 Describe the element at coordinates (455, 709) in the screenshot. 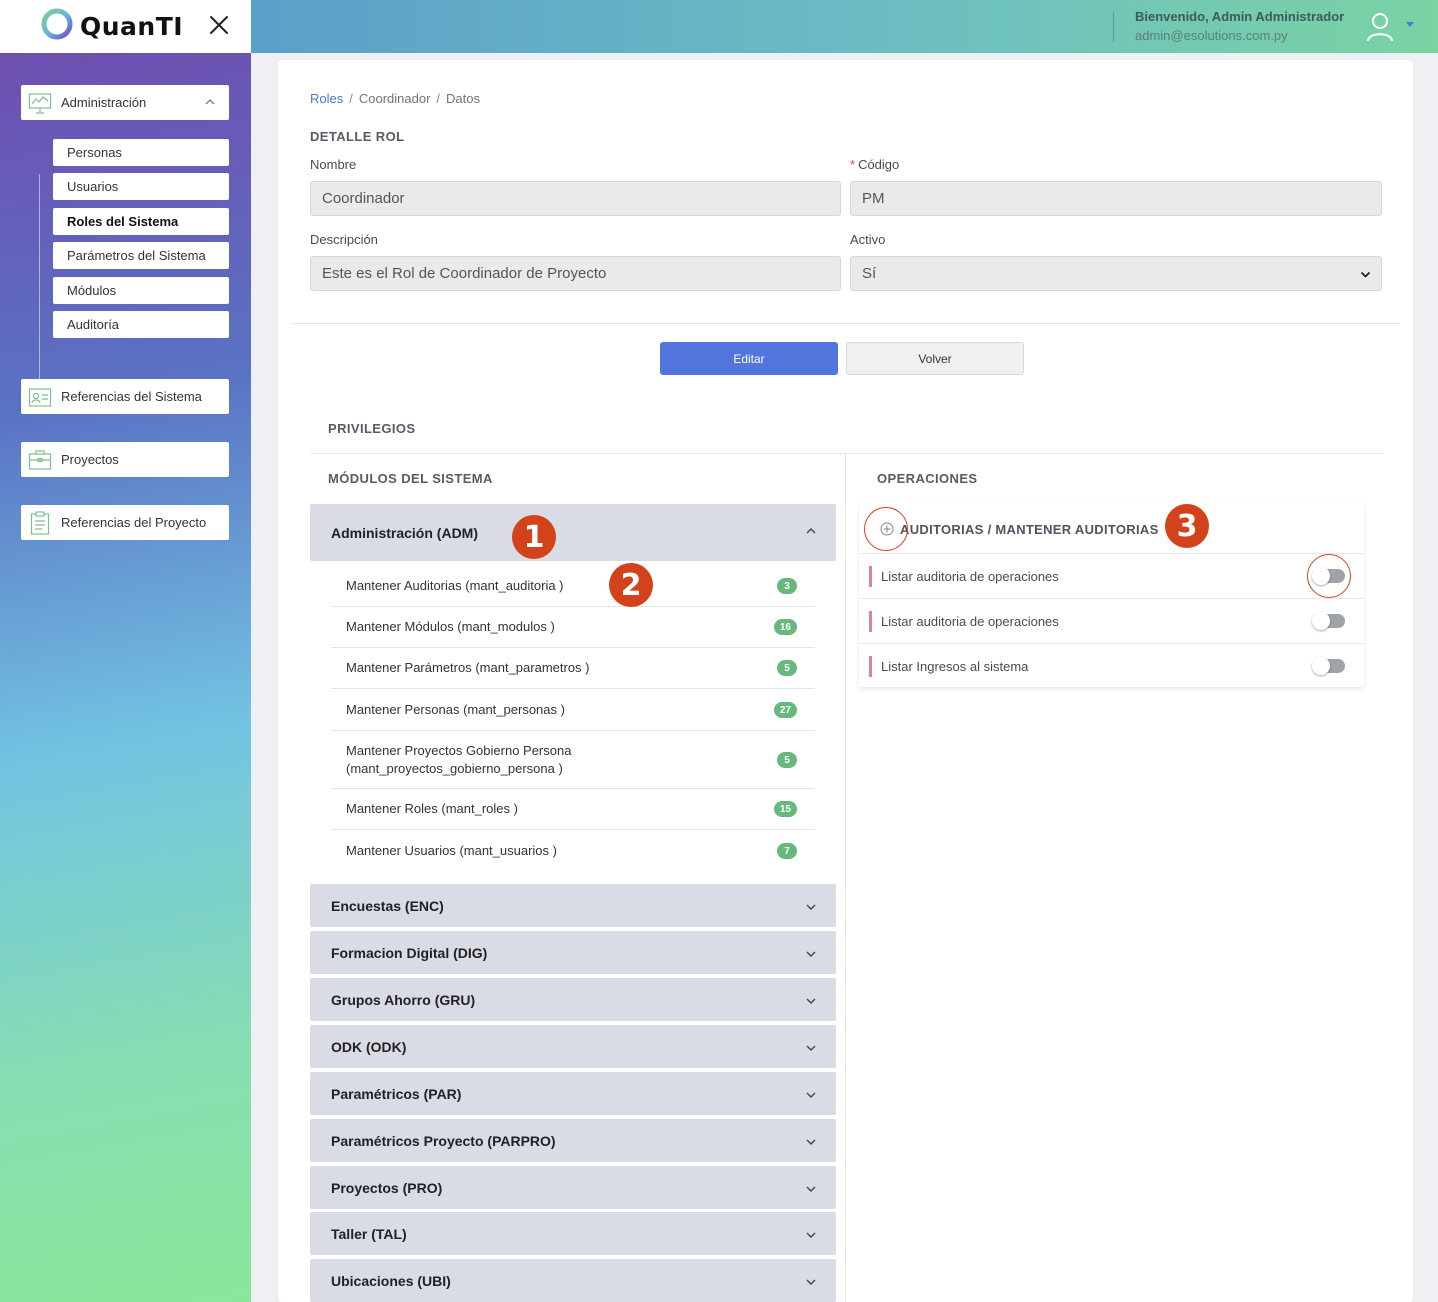

I see `submodule-label: Mantener Personas (mant_personas )` at that location.